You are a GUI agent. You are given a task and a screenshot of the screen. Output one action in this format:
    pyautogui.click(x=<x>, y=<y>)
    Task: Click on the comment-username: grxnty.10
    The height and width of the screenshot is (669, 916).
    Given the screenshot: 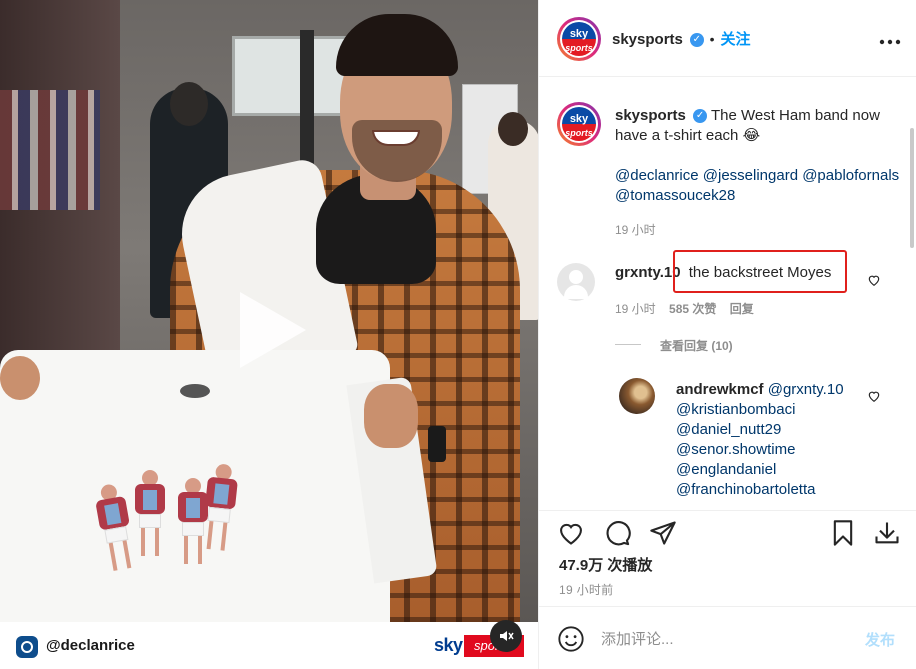 What is the action you would take?
    pyautogui.click(x=648, y=272)
    